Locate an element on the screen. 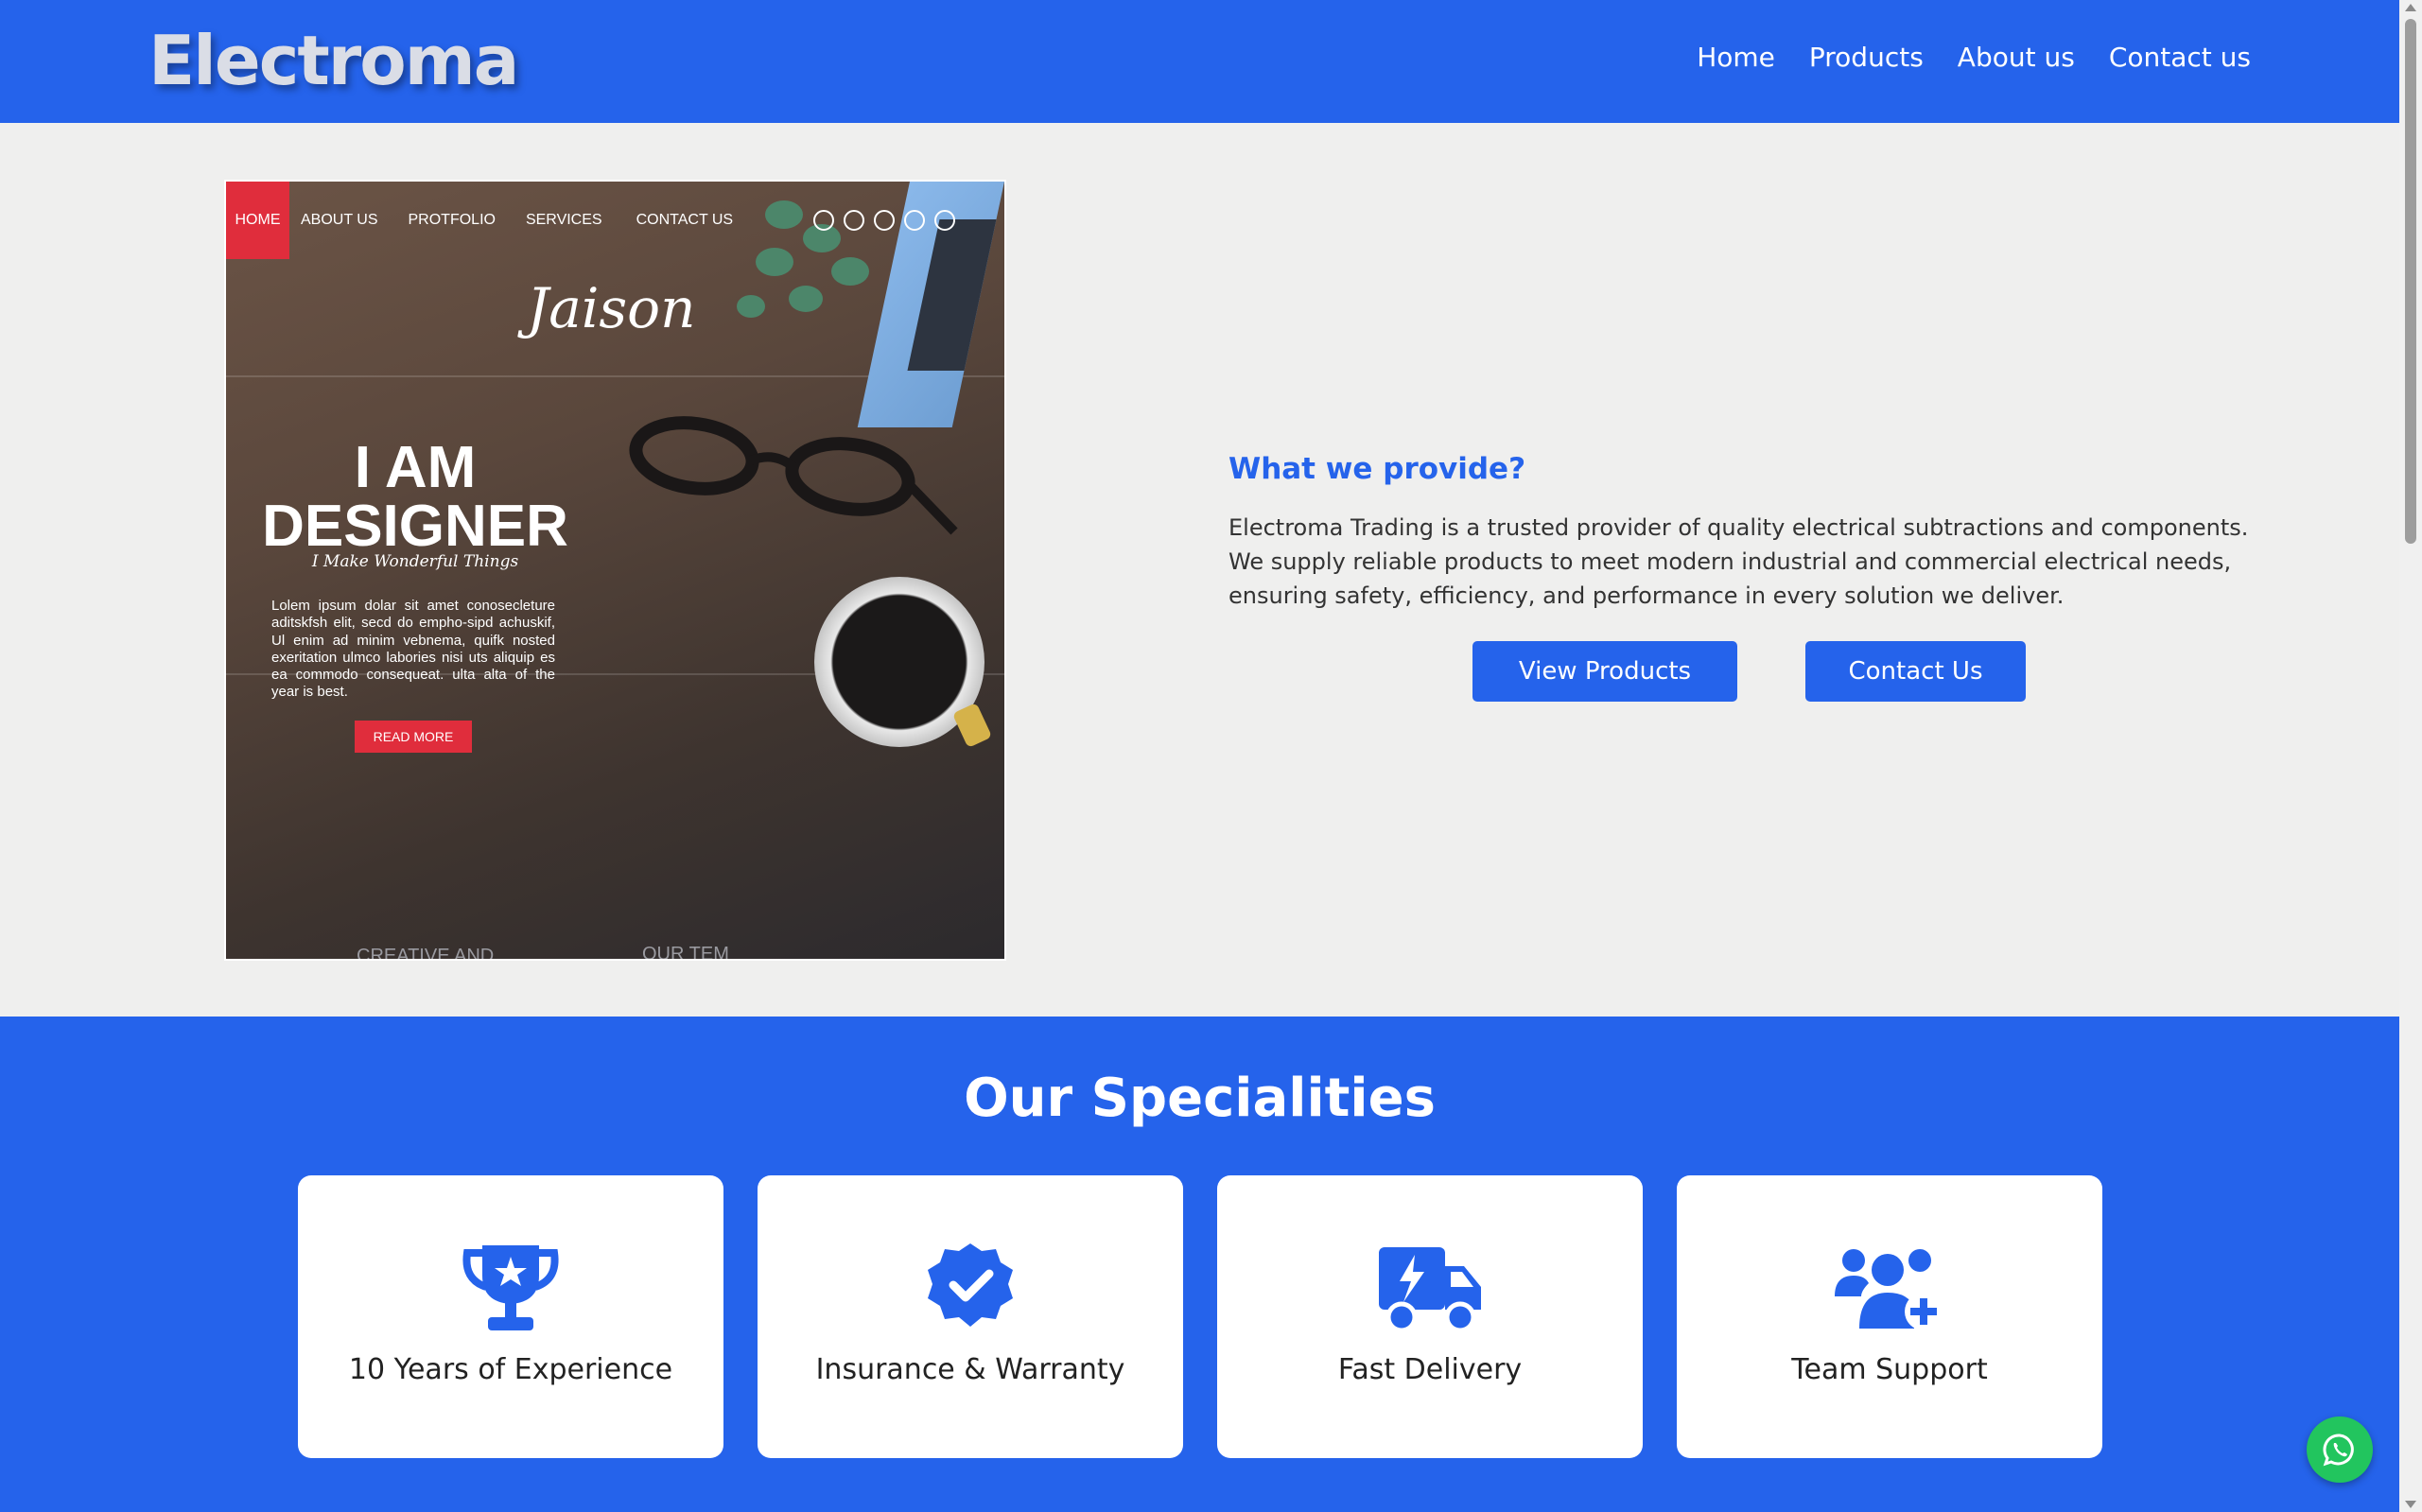 The image size is (2422, 1512). hero-title: What we provide? is located at coordinates (1377, 469).